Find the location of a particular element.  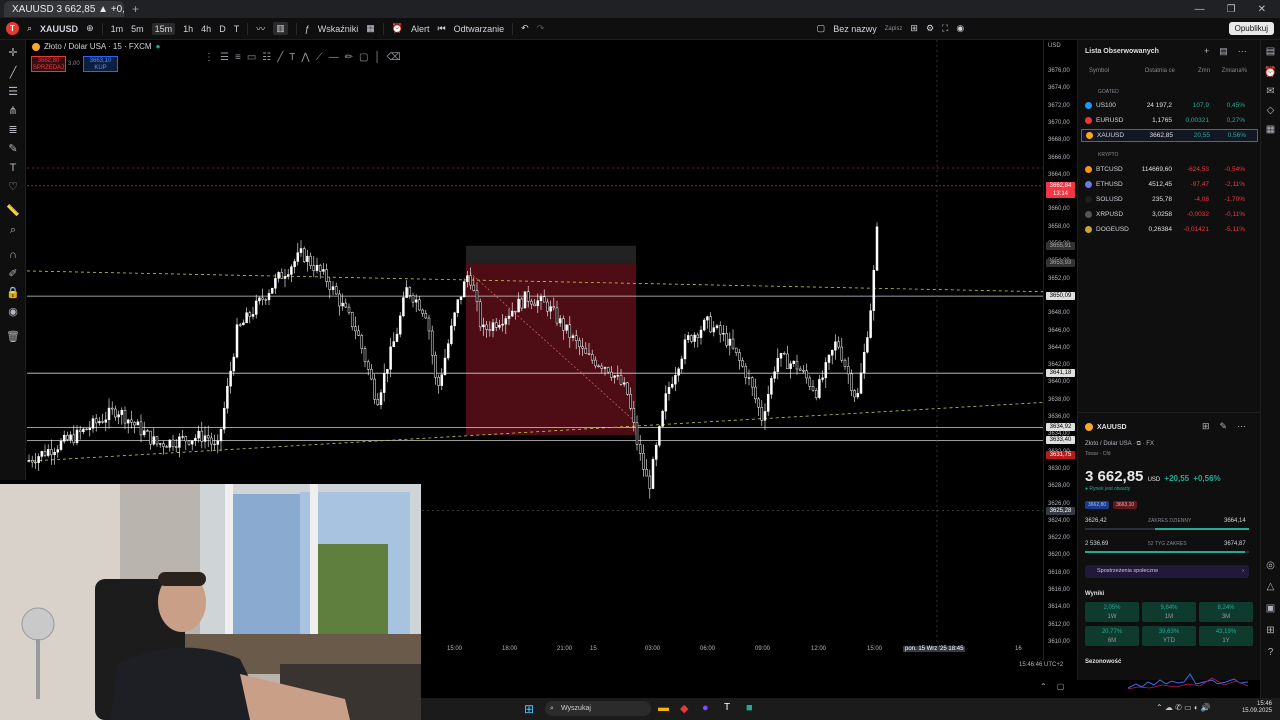

perf-3m: 8,24% 3M is located at coordinates (1226, 612).